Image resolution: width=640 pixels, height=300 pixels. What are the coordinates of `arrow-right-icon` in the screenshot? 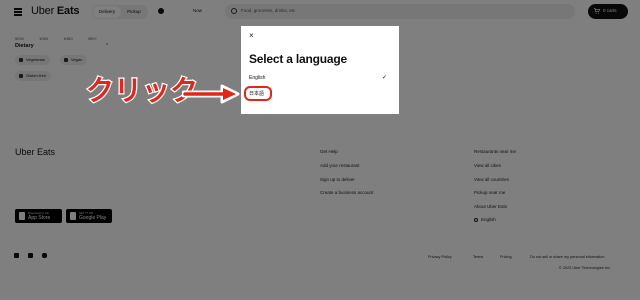 It's located at (211, 94).